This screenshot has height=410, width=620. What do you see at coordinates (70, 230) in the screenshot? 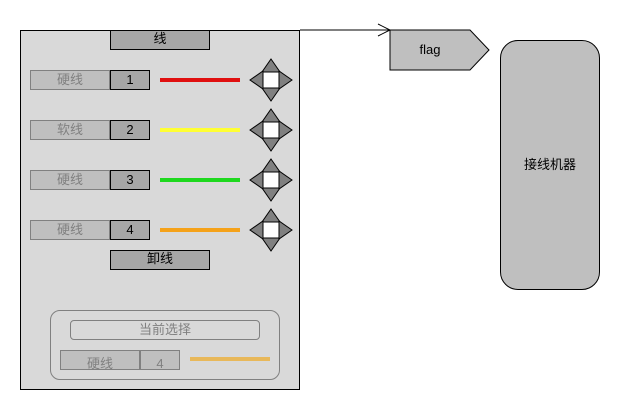
I see `wire-type-label-4: 硬线` at bounding box center [70, 230].